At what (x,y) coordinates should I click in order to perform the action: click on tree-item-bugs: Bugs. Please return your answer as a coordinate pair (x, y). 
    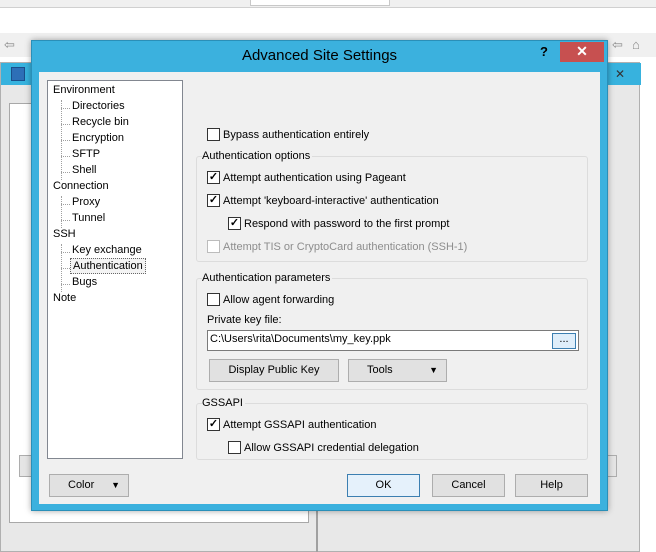
    Looking at the image, I should click on (84, 282).